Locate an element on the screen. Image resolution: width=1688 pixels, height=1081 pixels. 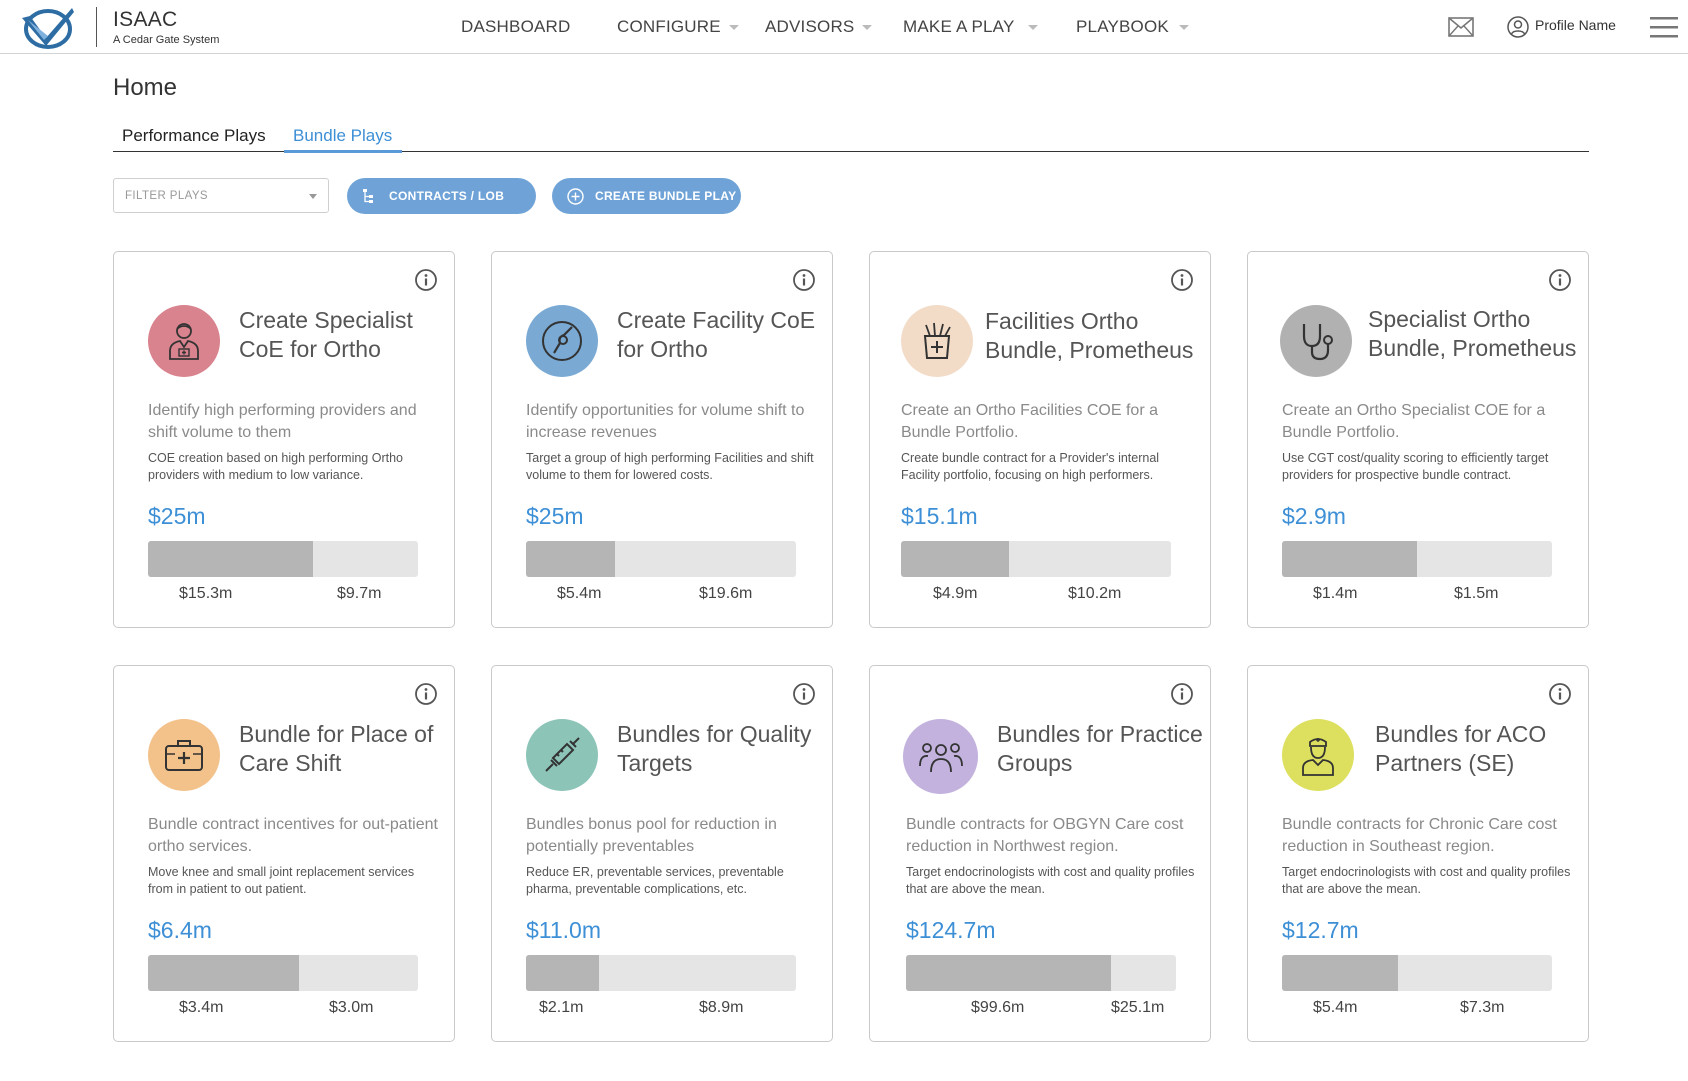
page-title: Home is located at coordinates (145, 87).